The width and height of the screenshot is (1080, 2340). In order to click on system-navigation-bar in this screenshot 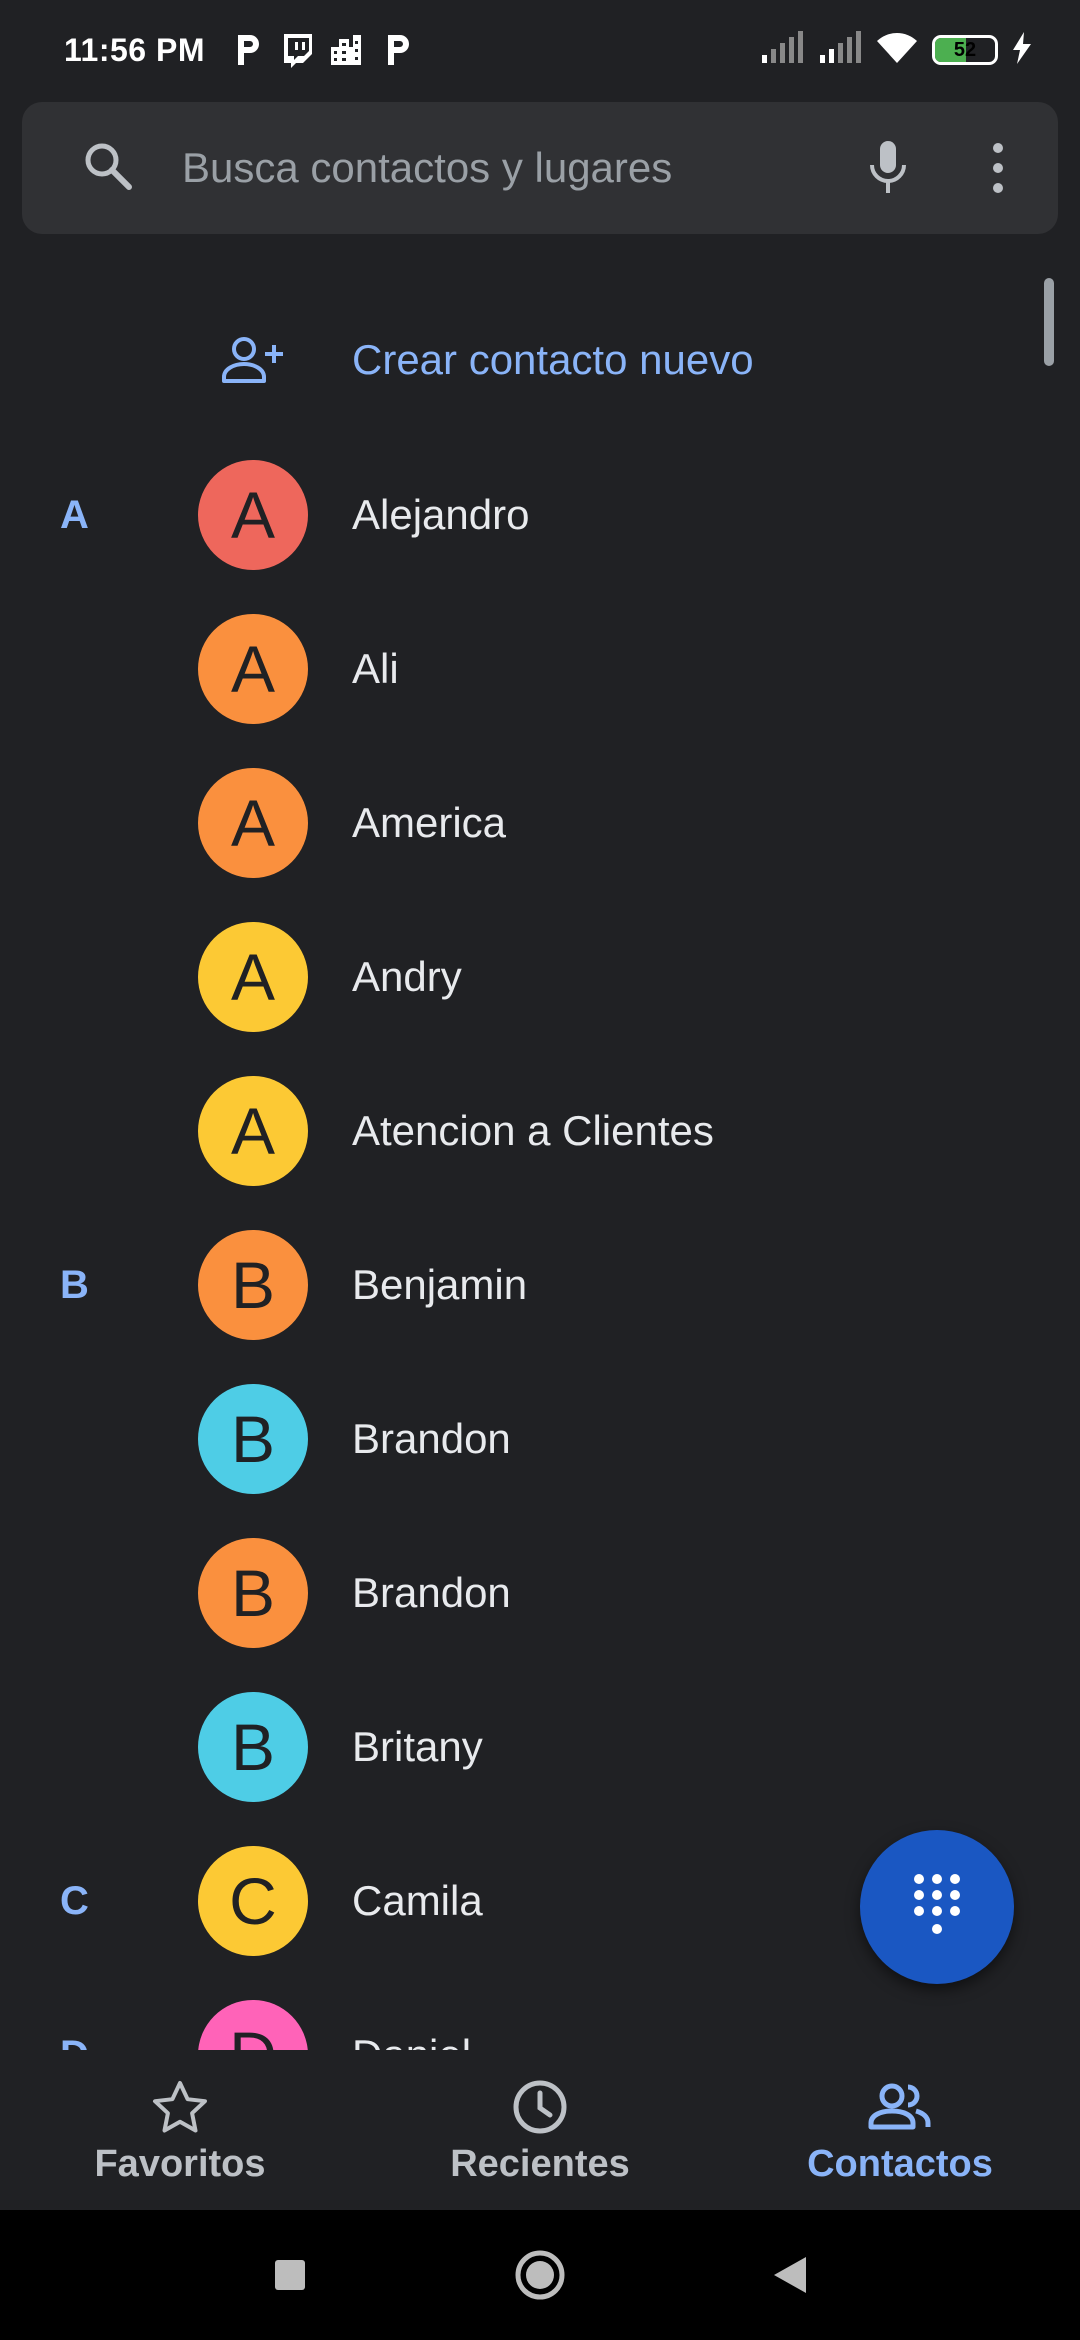, I will do `click(540, 2275)`.